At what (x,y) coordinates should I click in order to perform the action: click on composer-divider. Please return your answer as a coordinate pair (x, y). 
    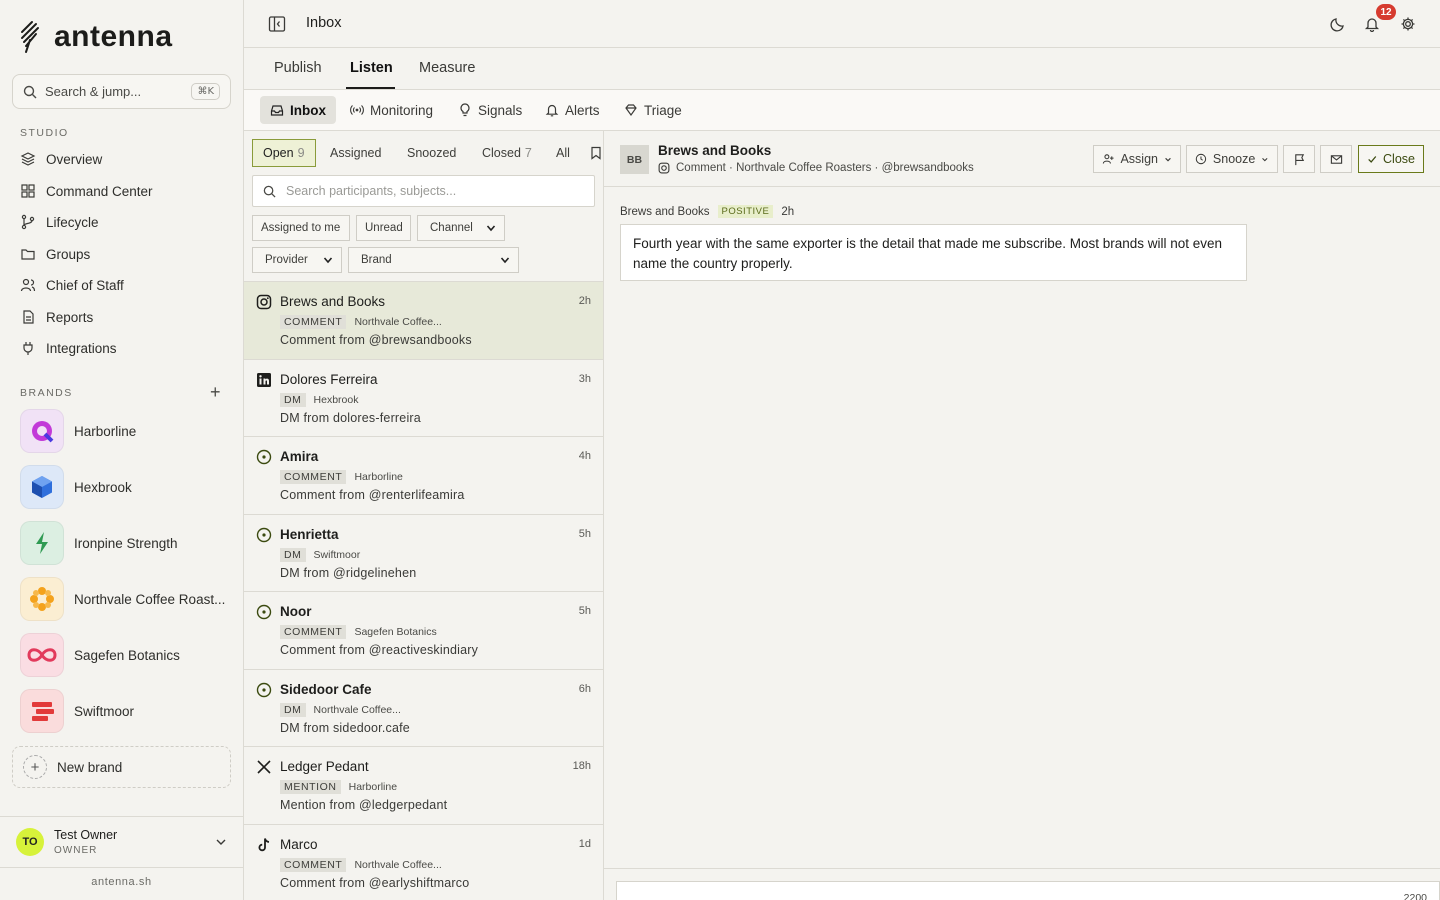
    Looking at the image, I should click on (1022, 868).